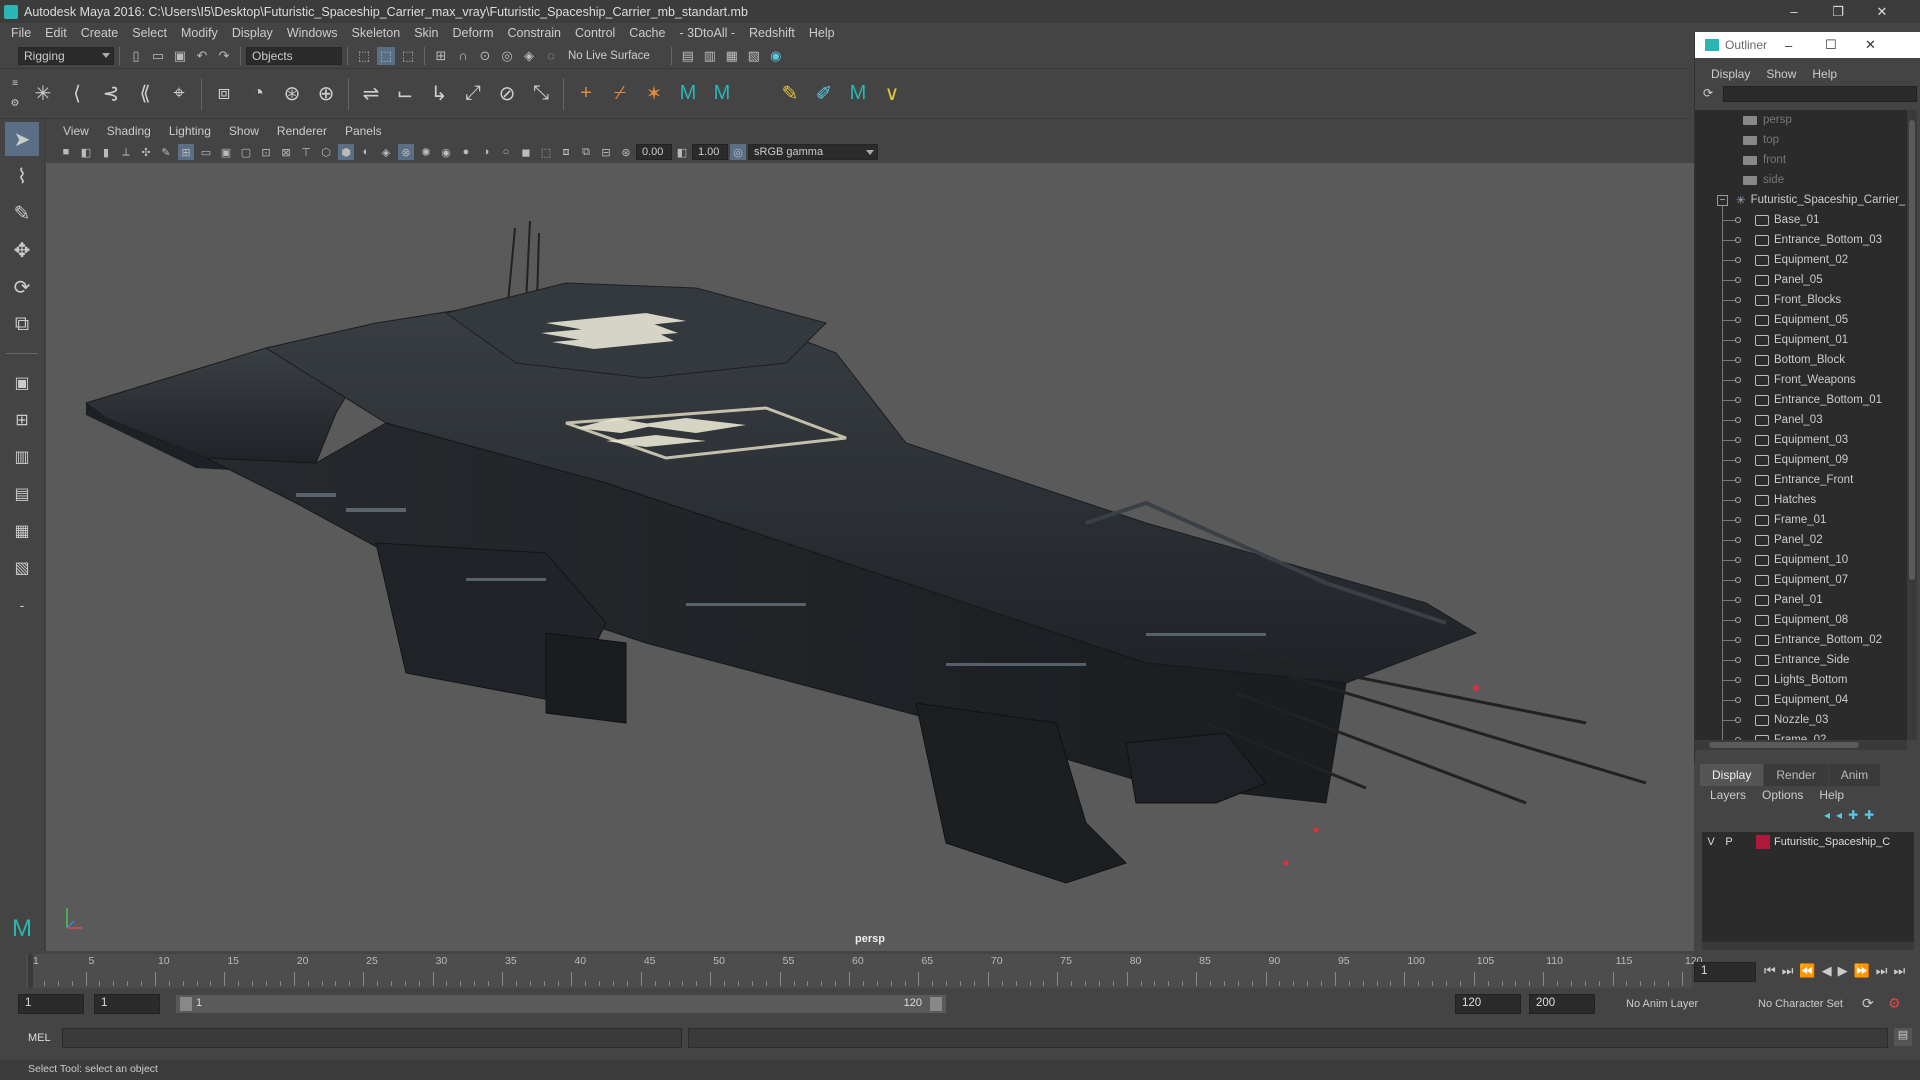 Image resolution: width=1920 pixels, height=1080 pixels. What do you see at coordinates (346, 152) in the screenshot?
I see `smooth-shade-icon: ⬢` at bounding box center [346, 152].